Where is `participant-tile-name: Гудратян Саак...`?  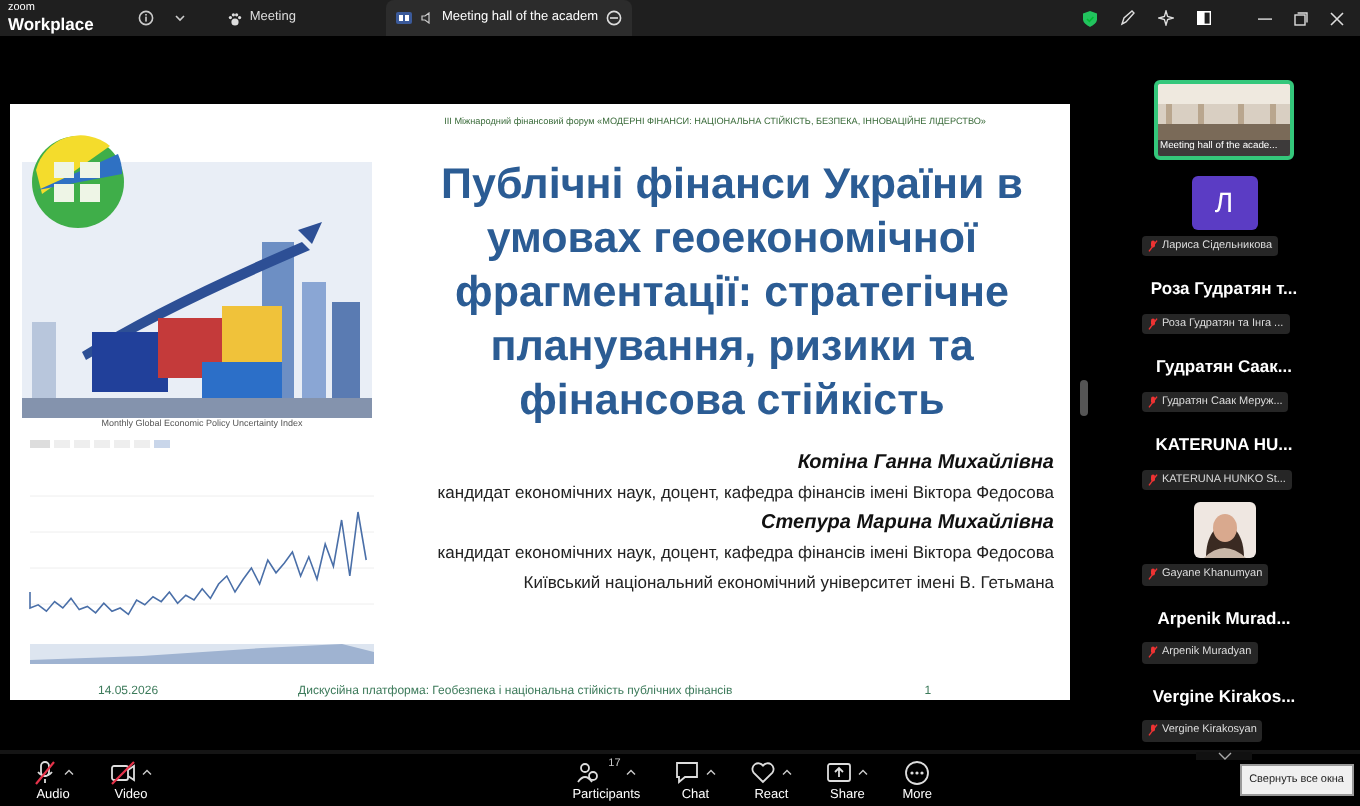
participant-tile-name: Гудратян Саак... is located at coordinates (1224, 367).